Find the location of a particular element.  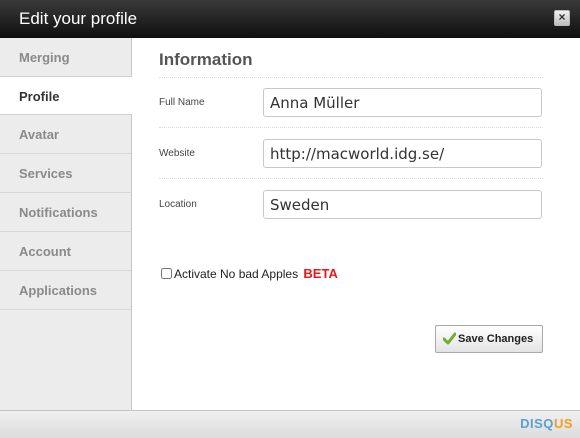

close-icon: × is located at coordinates (562, 17).